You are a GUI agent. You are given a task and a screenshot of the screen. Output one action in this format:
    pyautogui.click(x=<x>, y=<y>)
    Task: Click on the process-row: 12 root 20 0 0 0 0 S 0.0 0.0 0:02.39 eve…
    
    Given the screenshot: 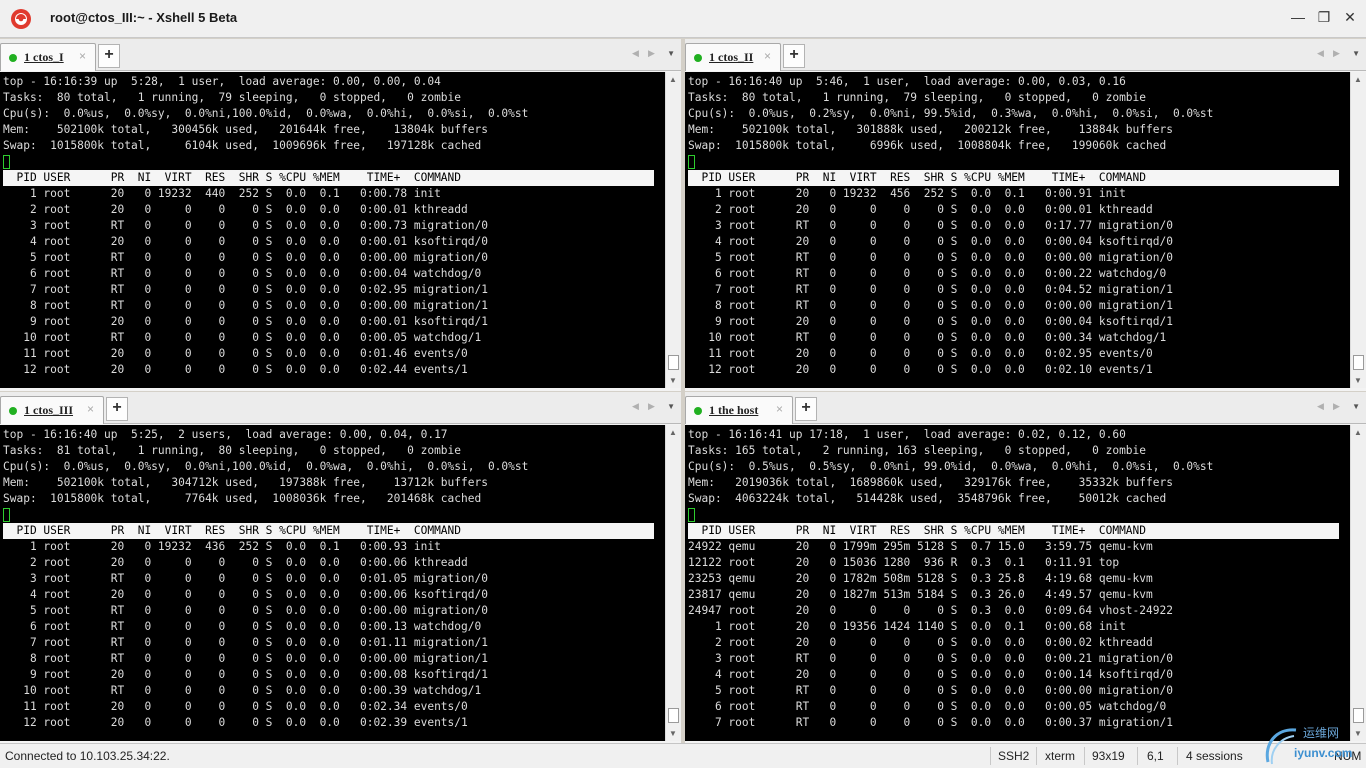 What is the action you would take?
    pyautogui.click(x=235, y=722)
    